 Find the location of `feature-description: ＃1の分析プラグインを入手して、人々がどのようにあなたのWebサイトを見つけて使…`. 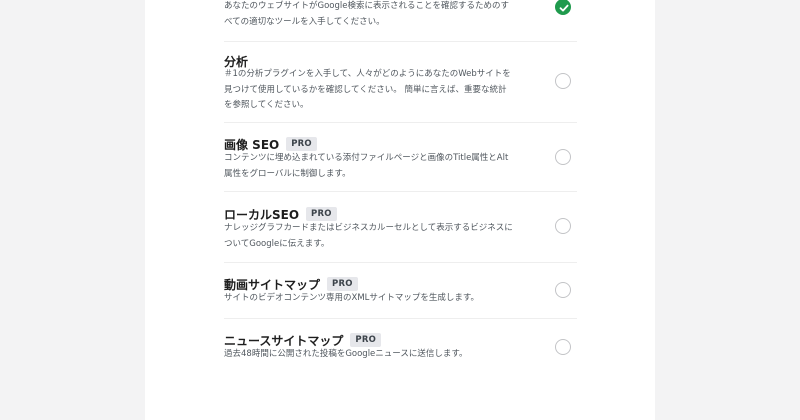

feature-description: ＃1の分析プラグインを入手して、人々がどのようにあなたのWebサイトを見つけて使… is located at coordinates (367, 89).